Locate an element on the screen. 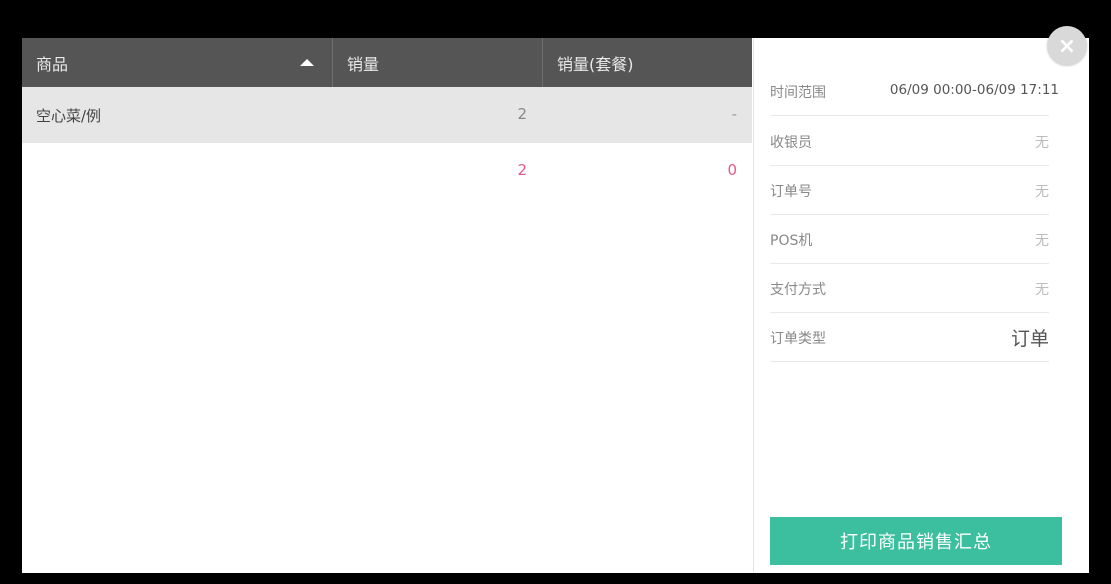 This screenshot has height=584, width=1111. close-button: × is located at coordinates (1067, 46).